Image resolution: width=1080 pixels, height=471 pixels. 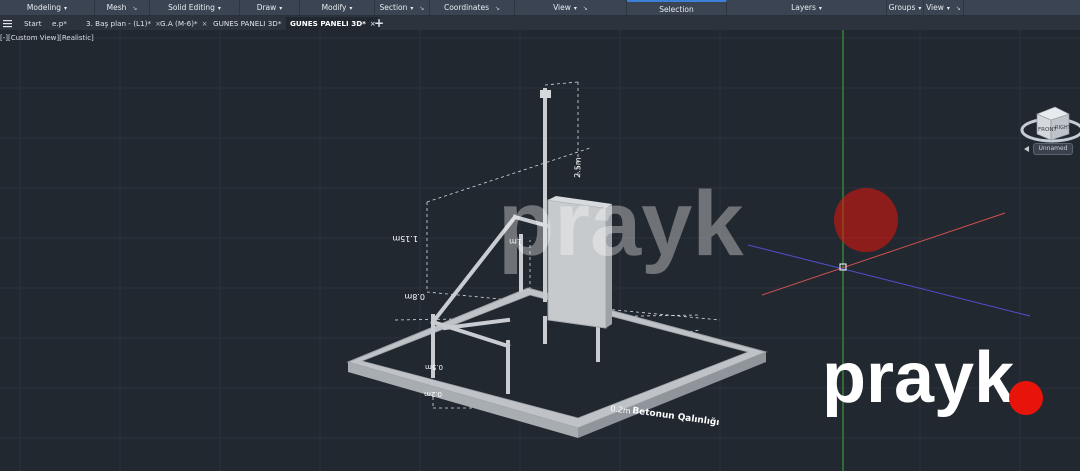 I want to click on dim-base-small: 0.5m, so click(x=434, y=367).